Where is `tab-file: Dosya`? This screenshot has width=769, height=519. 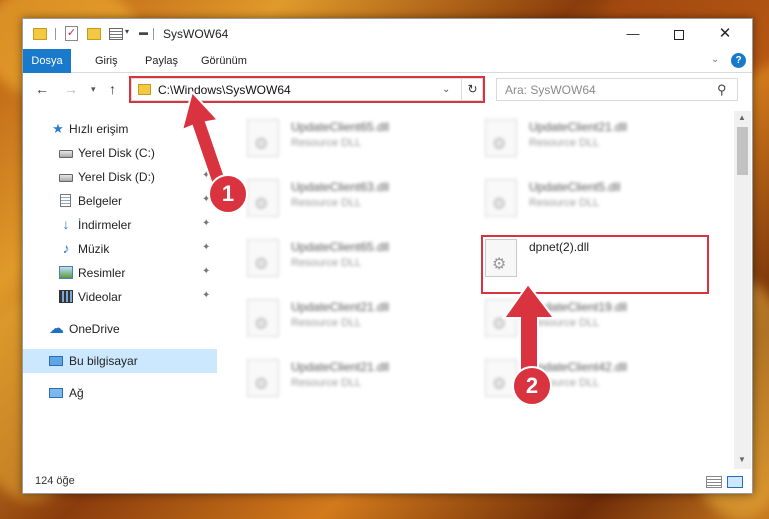 tab-file: Dosya is located at coordinates (47, 61).